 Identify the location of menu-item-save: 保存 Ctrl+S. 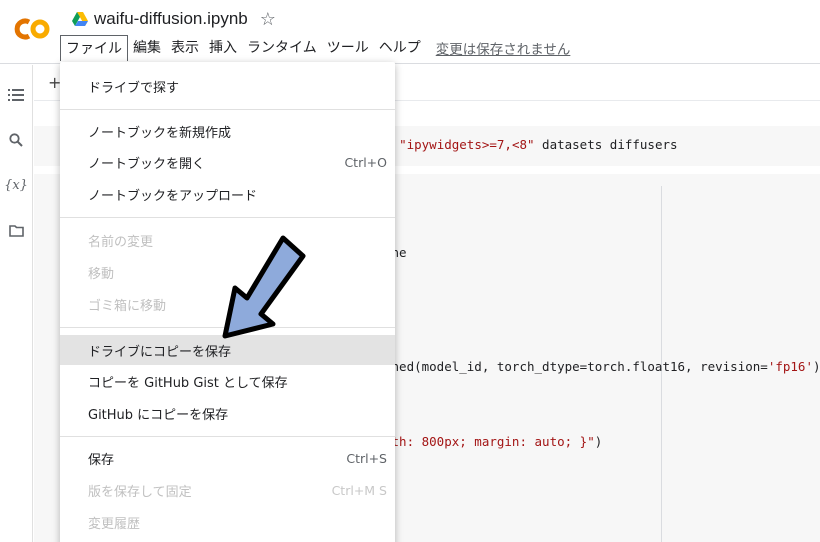
(227, 458).